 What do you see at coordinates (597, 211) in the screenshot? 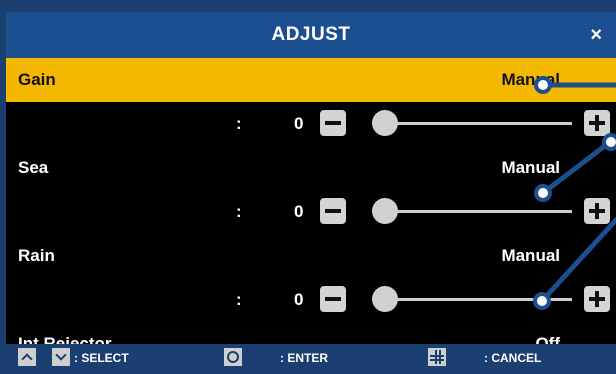
I see `sea-plus-button` at bounding box center [597, 211].